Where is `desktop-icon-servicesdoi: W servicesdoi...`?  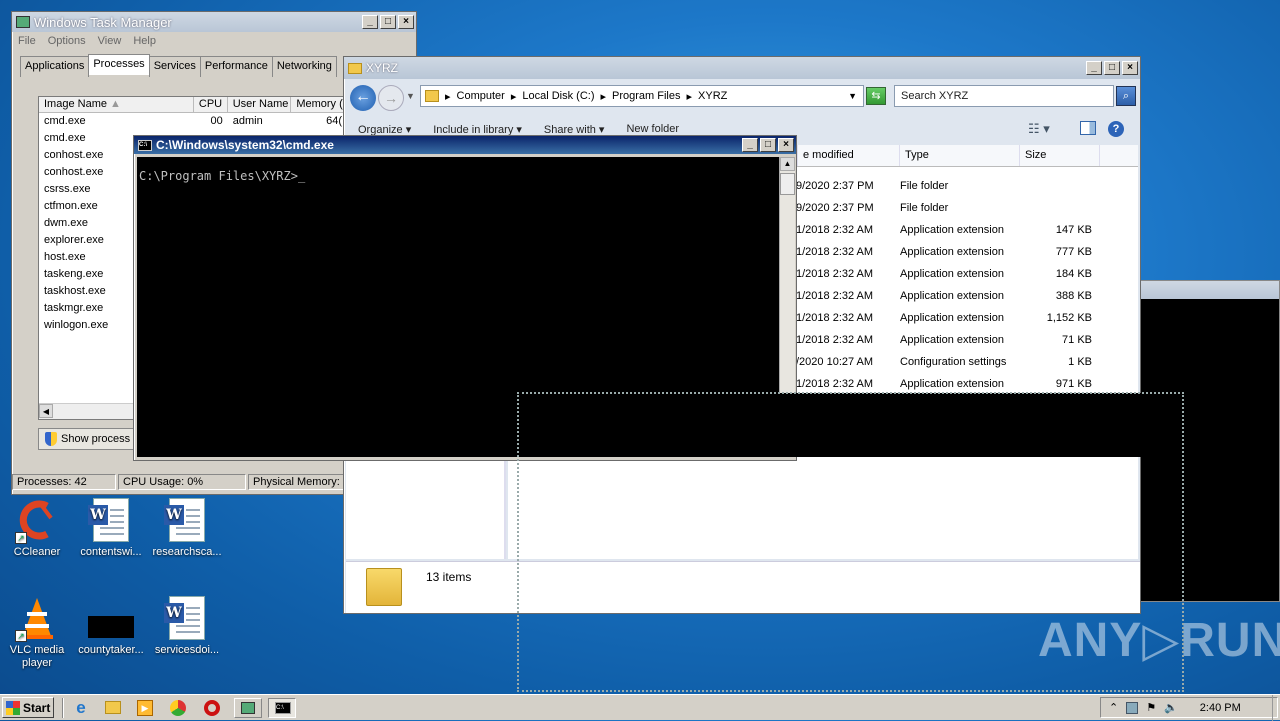
desktop-icon-servicesdoi: W servicesdoi... is located at coordinates (187, 626).